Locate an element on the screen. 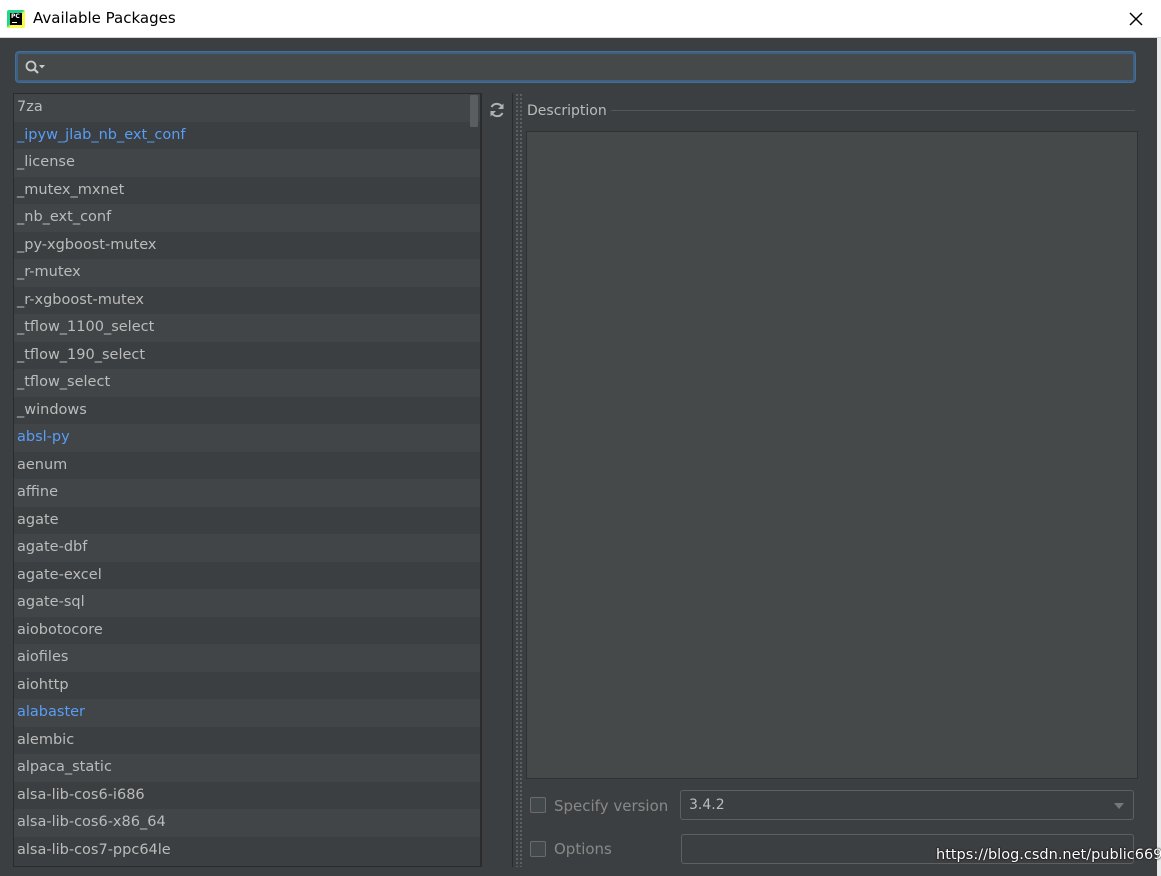  description-divider is located at coordinates (873, 110).